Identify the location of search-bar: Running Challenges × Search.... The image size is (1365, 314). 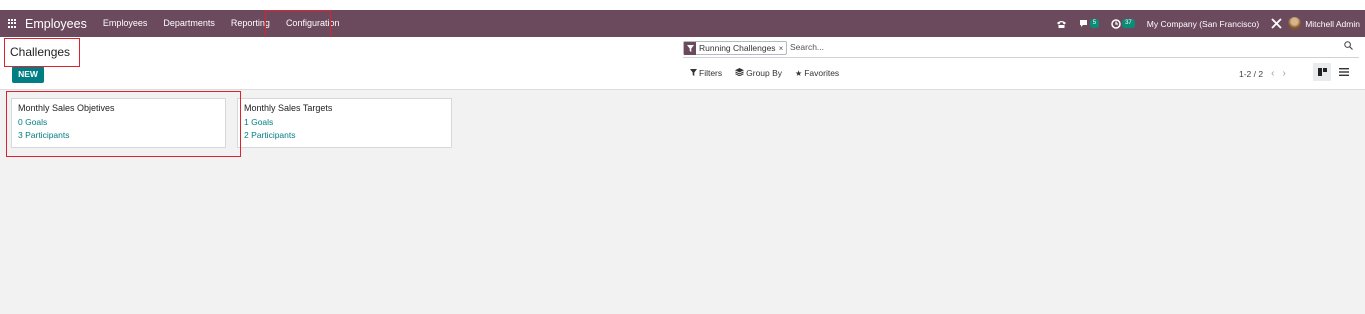
(1021, 49).